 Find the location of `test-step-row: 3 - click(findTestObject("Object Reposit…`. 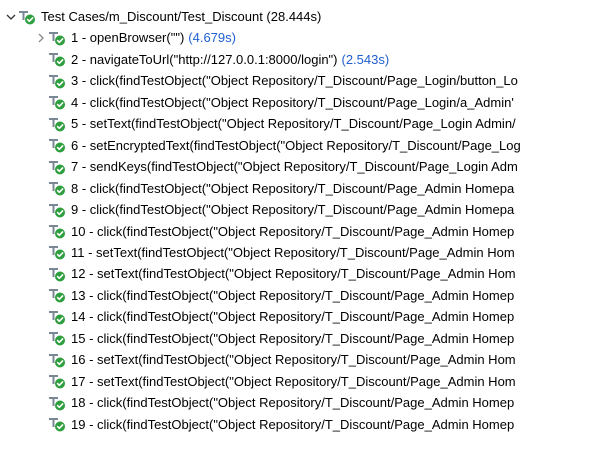

test-step-row: 3 - click(findTestObject("Object Reposit… is located at coordinates (300, 80).